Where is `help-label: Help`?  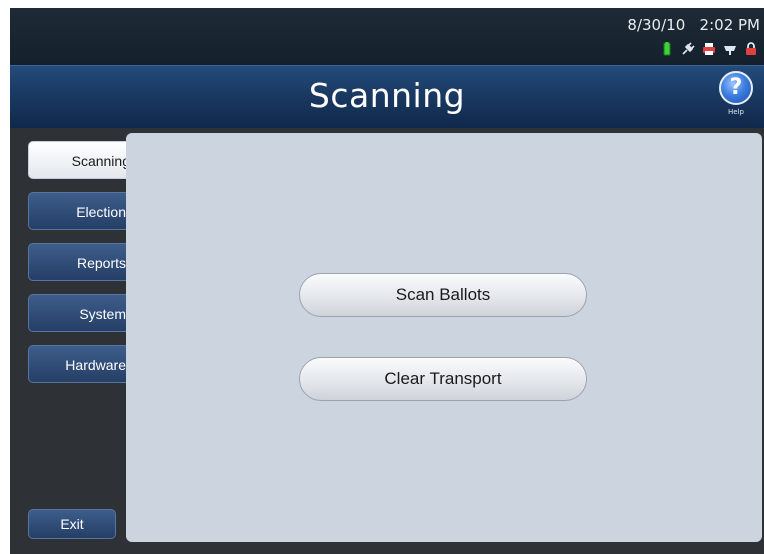 help-label: Help is located at coordinates (736, 112).